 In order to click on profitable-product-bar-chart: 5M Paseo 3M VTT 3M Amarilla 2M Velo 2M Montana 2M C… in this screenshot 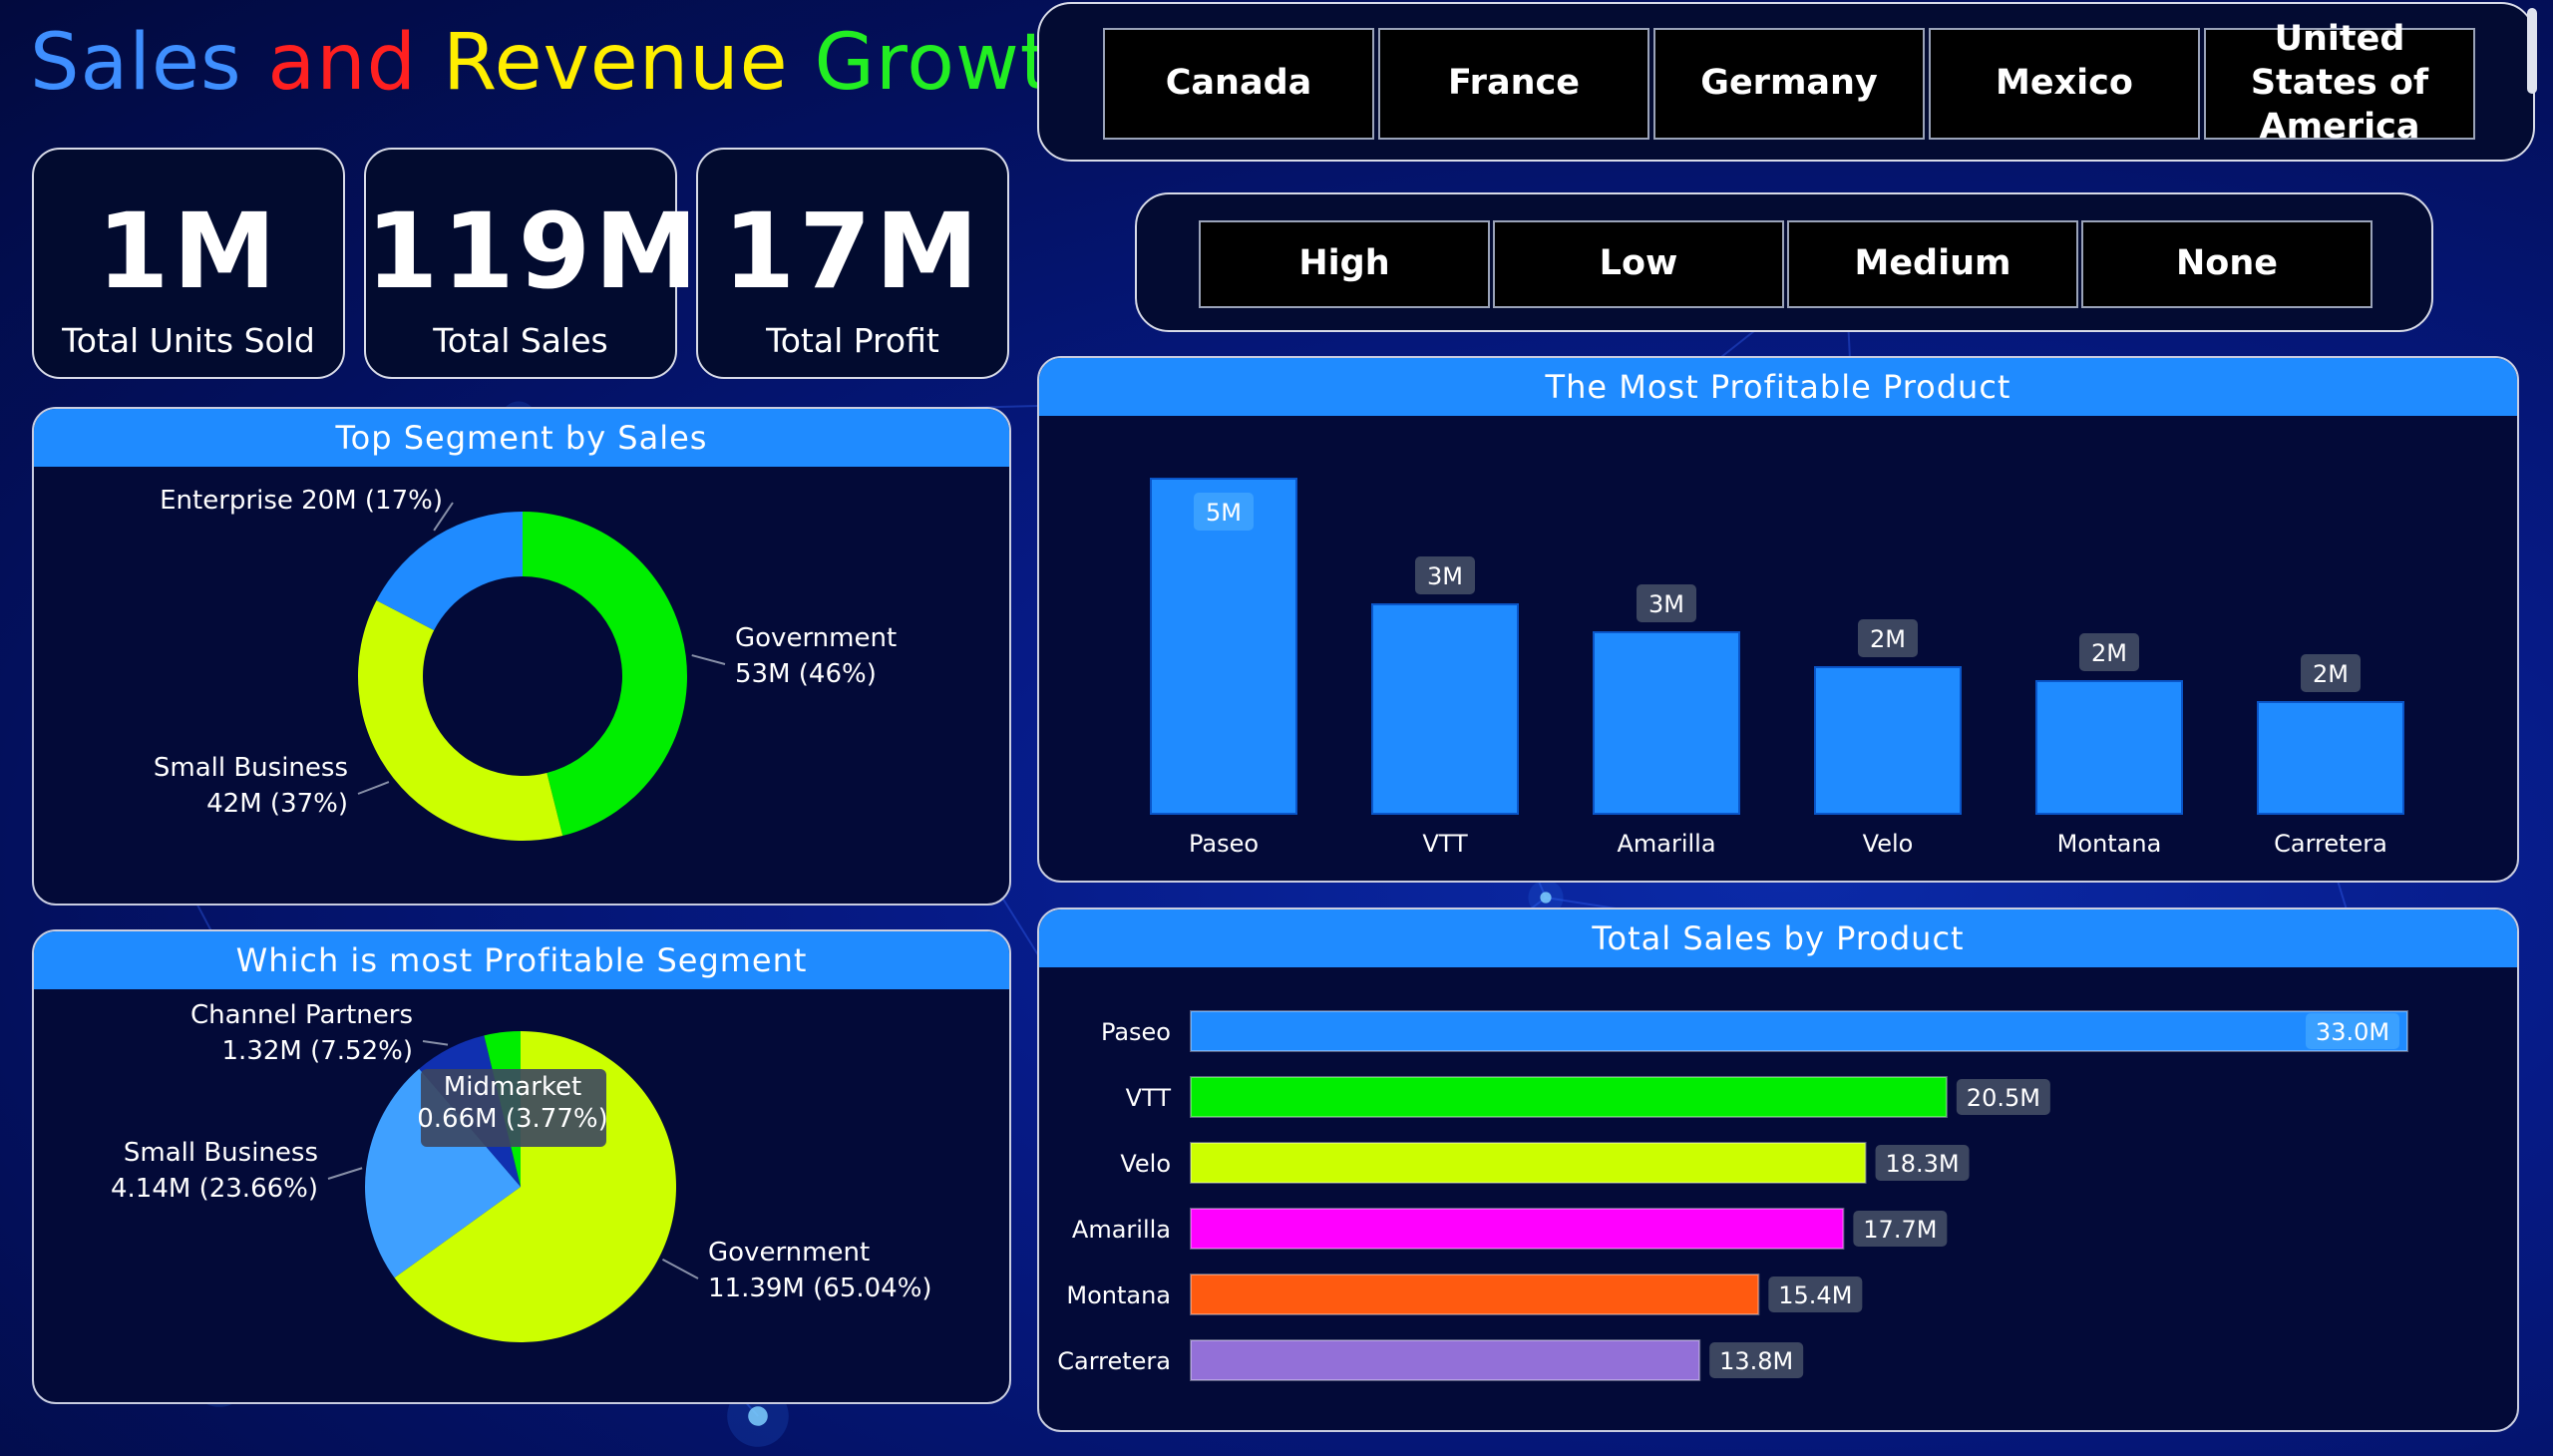, I will do `click(1777, 668)`.